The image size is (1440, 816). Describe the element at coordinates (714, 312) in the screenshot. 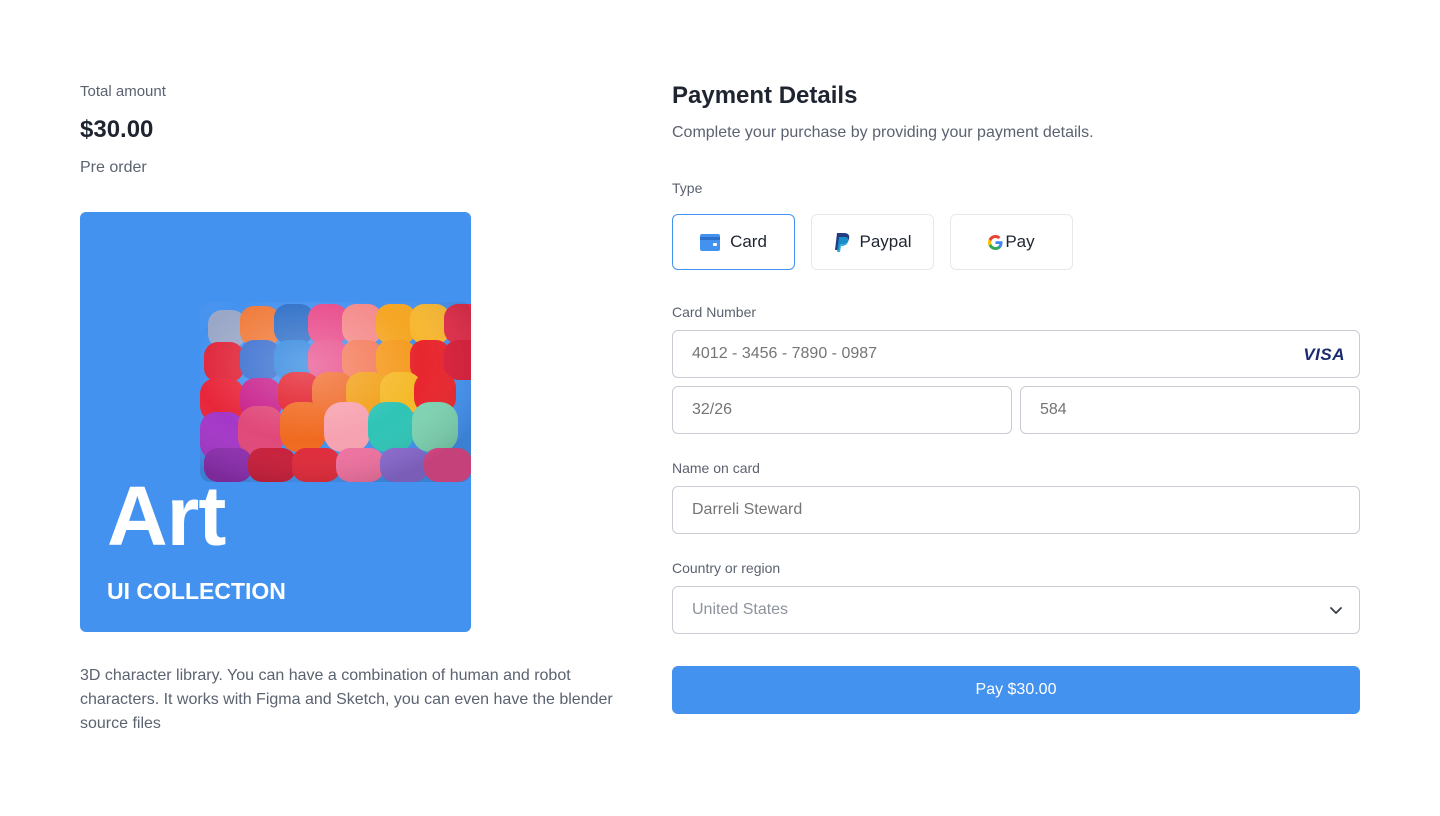

I see `card-number-label: Card Number` at that location.